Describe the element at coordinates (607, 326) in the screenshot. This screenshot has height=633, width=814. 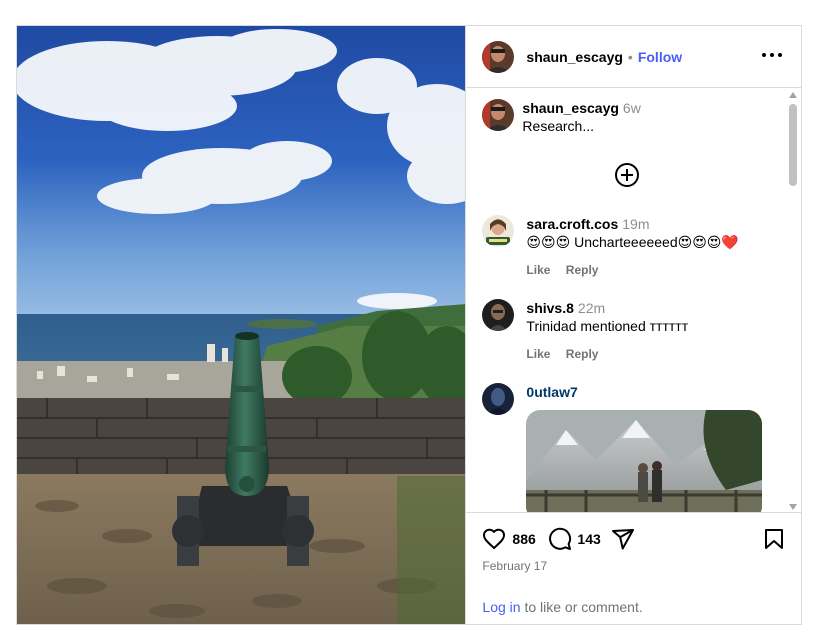
I see `comment-text: Trinidad mentioned ᴛᴛᴛᴛᴛᴛ` at that location.